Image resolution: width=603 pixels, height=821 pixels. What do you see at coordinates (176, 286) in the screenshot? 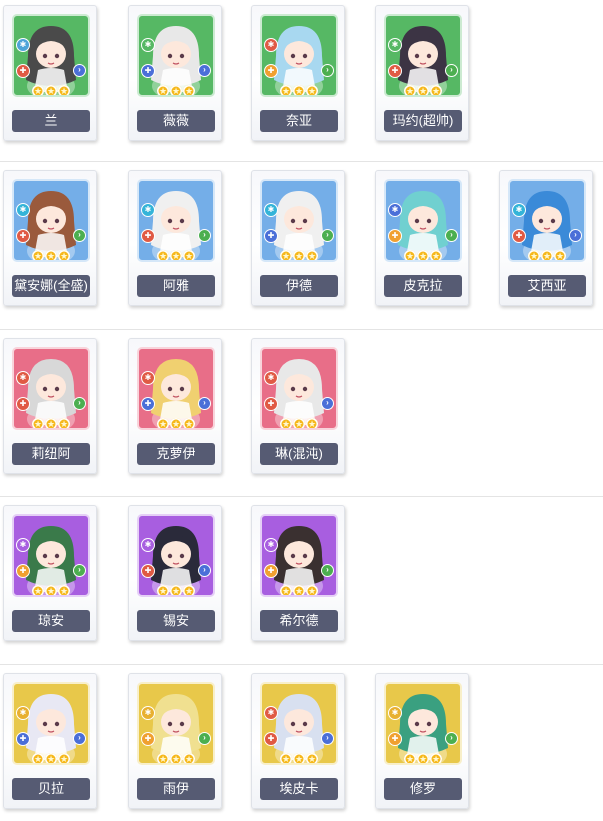
I see `character-name: 阿雅` at bounding box center [176, 286].